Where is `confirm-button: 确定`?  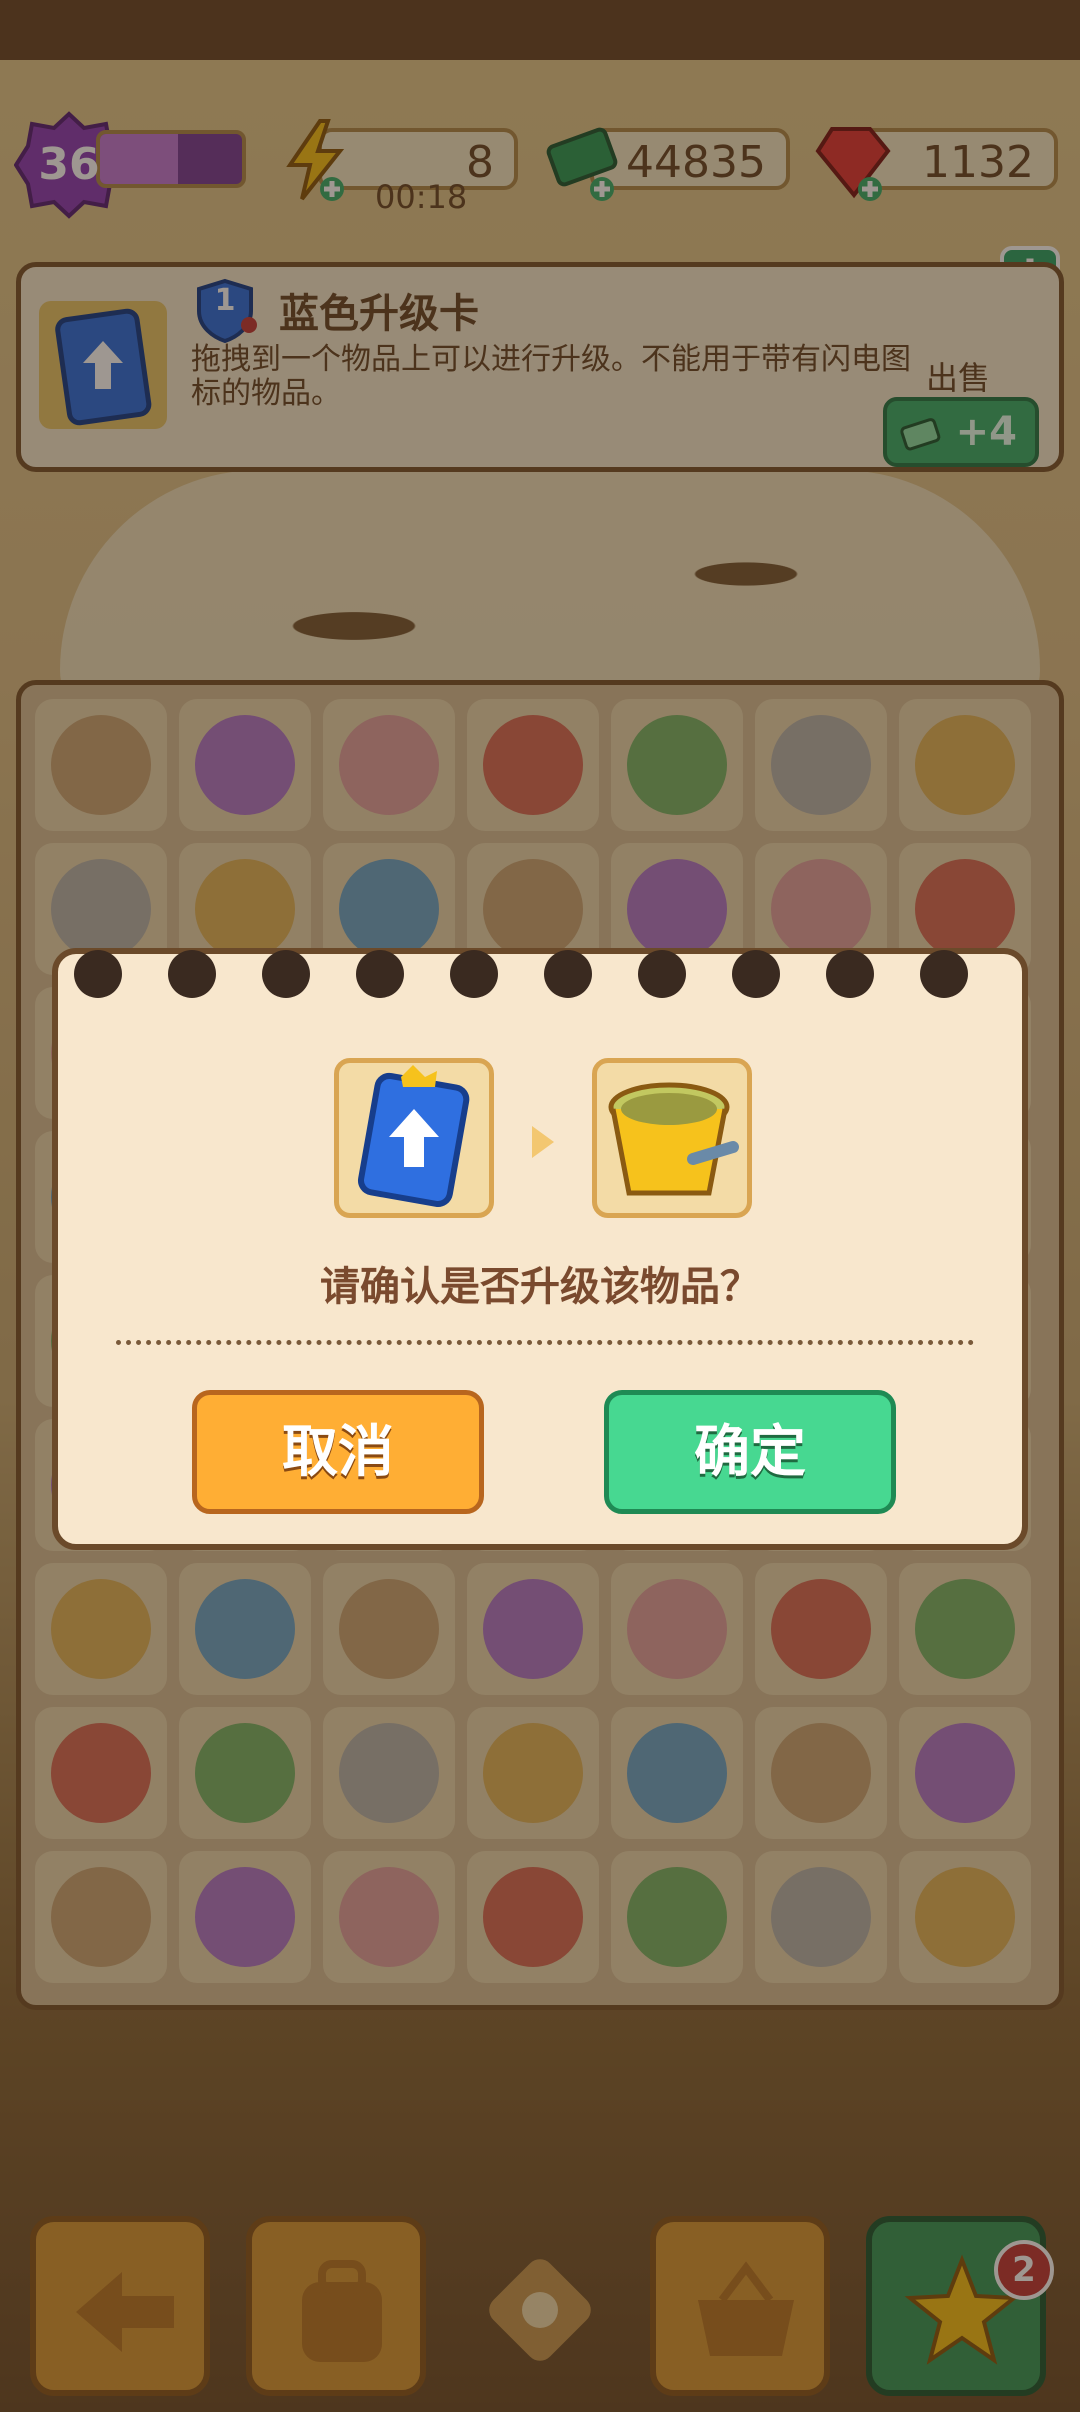
confirm-button: 确定 is located at coordinates (750, 1452).